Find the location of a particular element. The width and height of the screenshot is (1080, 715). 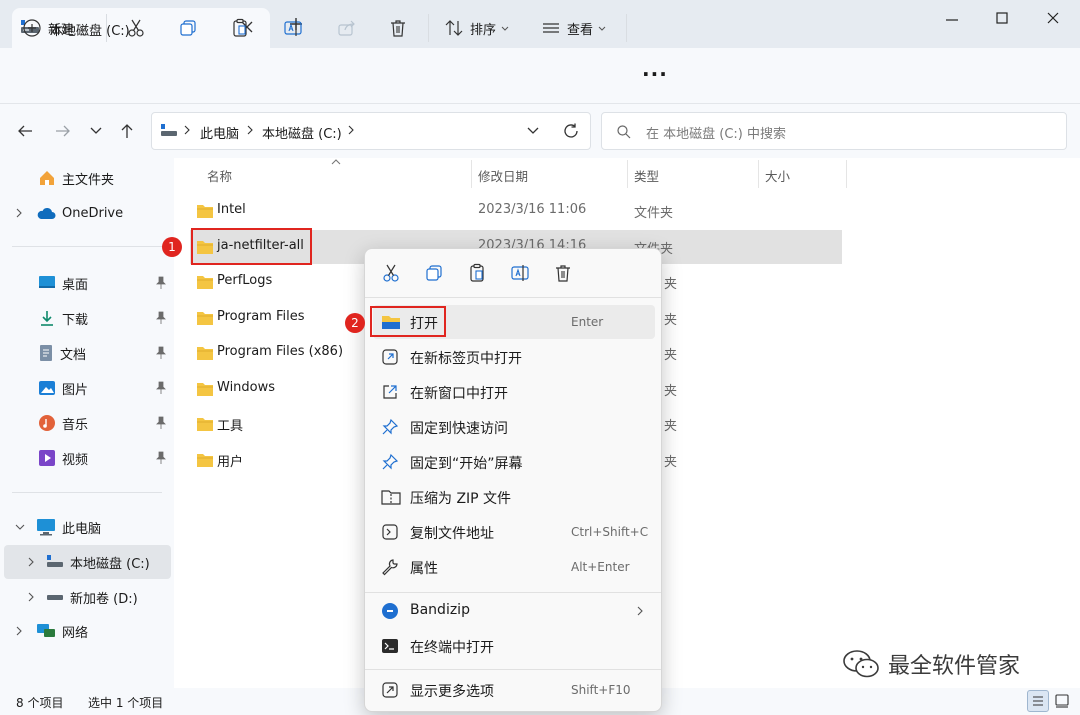

file-name: PerfLogs is located at coordinates (245, 280).